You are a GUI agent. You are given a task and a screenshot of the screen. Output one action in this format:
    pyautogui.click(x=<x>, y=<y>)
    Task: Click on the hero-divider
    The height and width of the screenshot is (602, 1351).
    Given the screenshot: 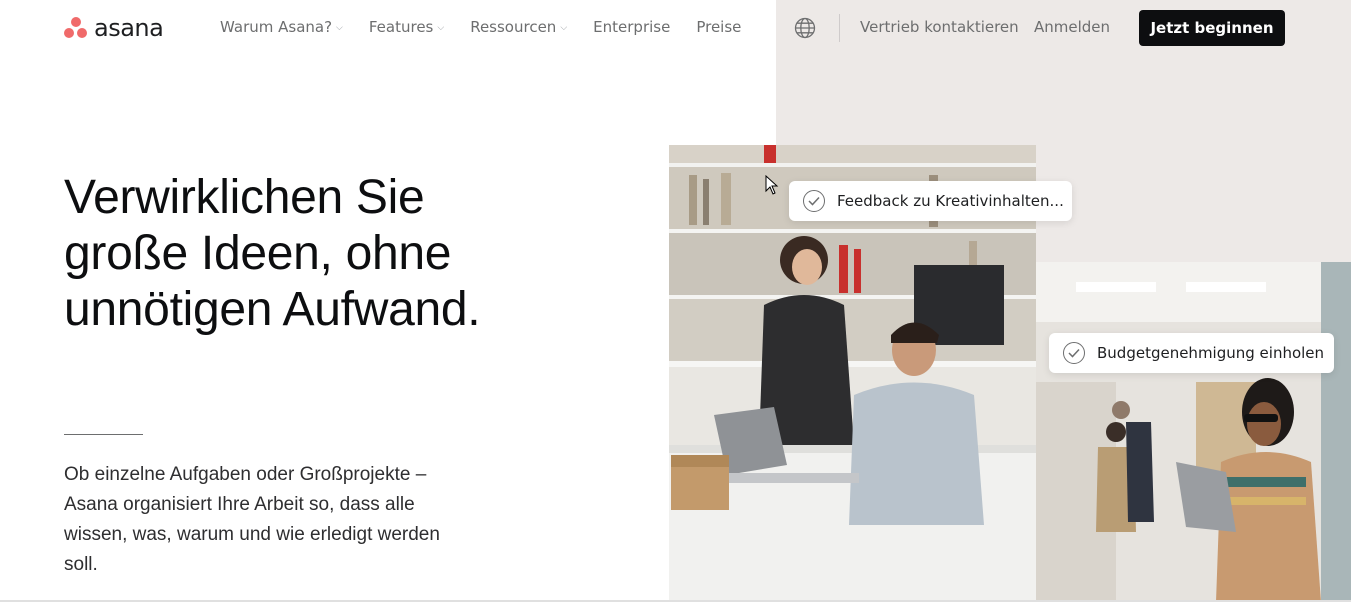 What is the action you would take?
    pyautogui.click(x=103, y=434)
    